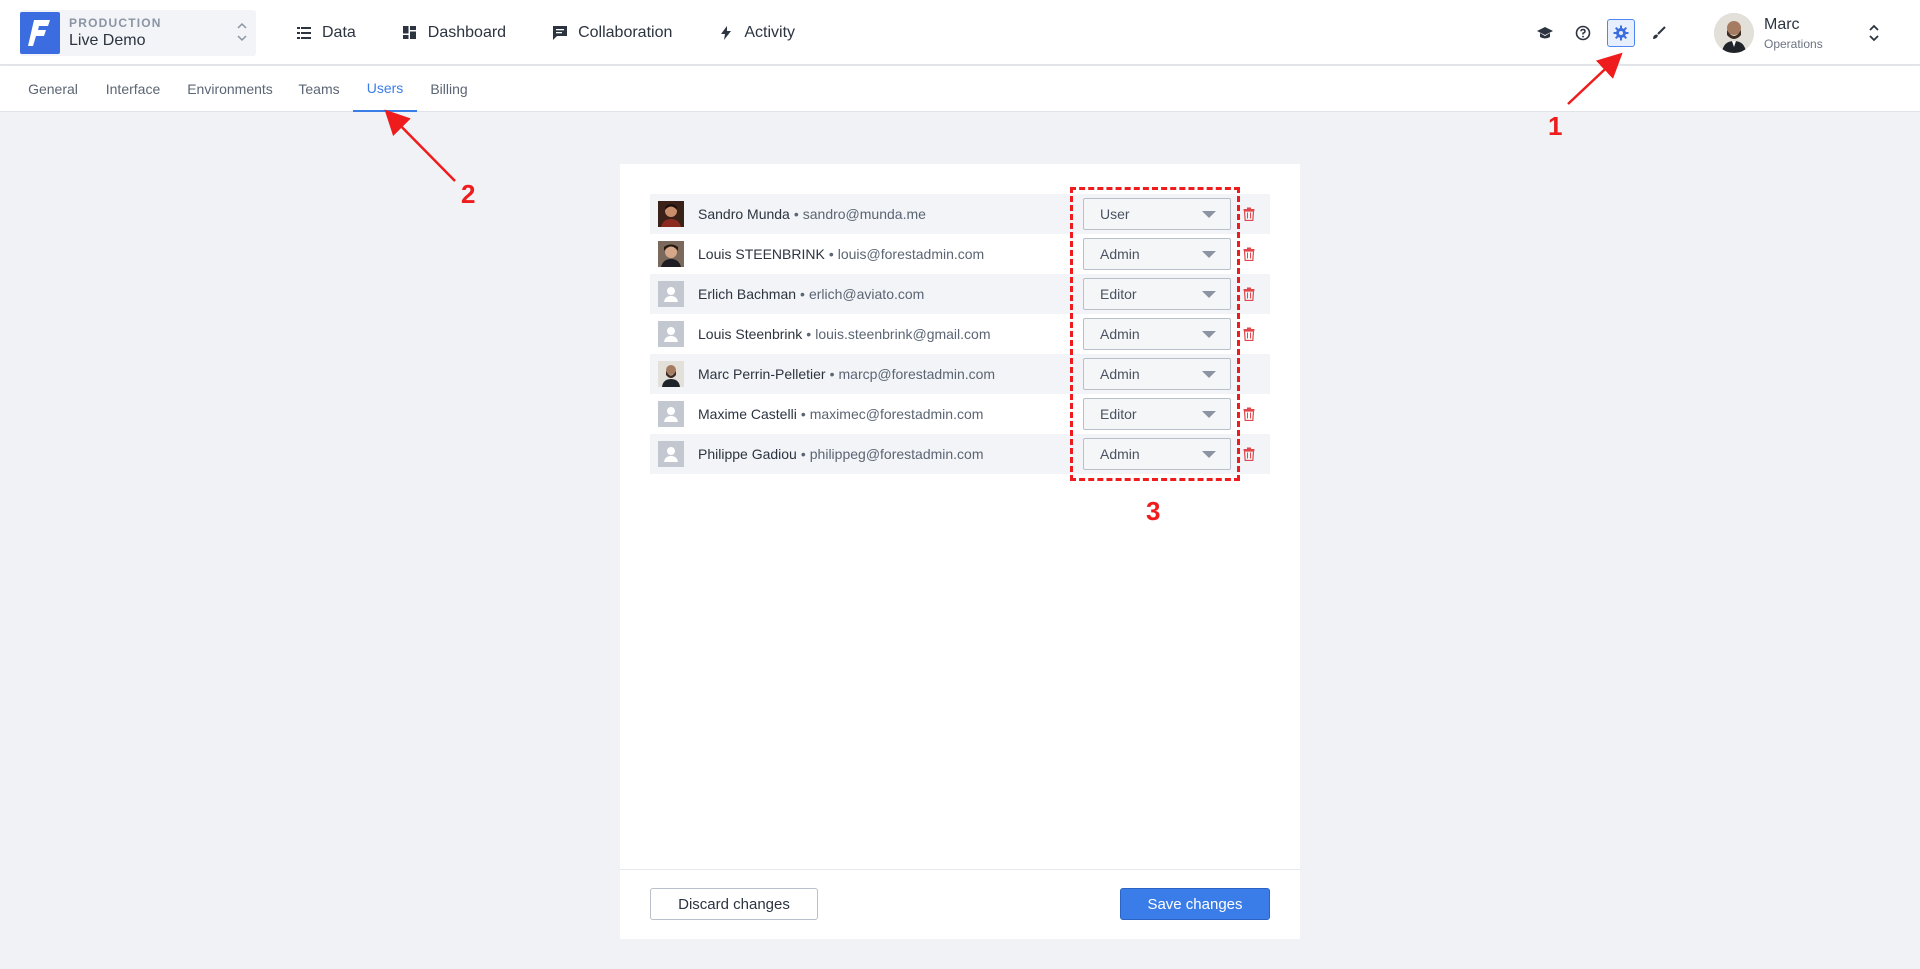  I want to click on annotation-arrows, so click(1003, 117).